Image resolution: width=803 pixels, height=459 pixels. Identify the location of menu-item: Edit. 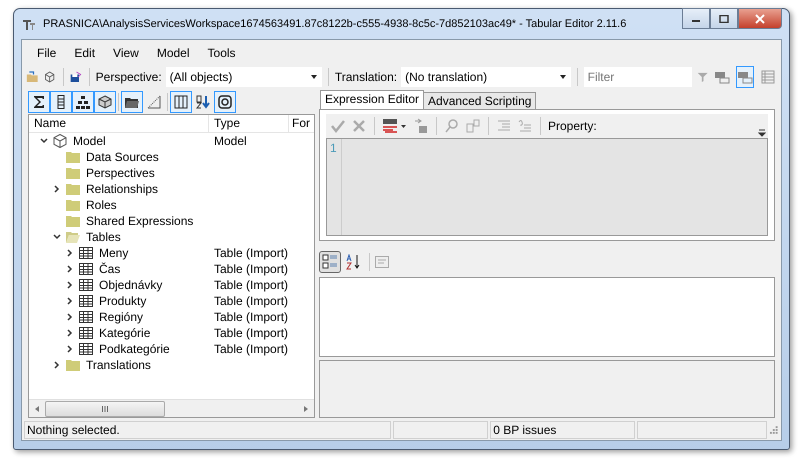
(84, 53).